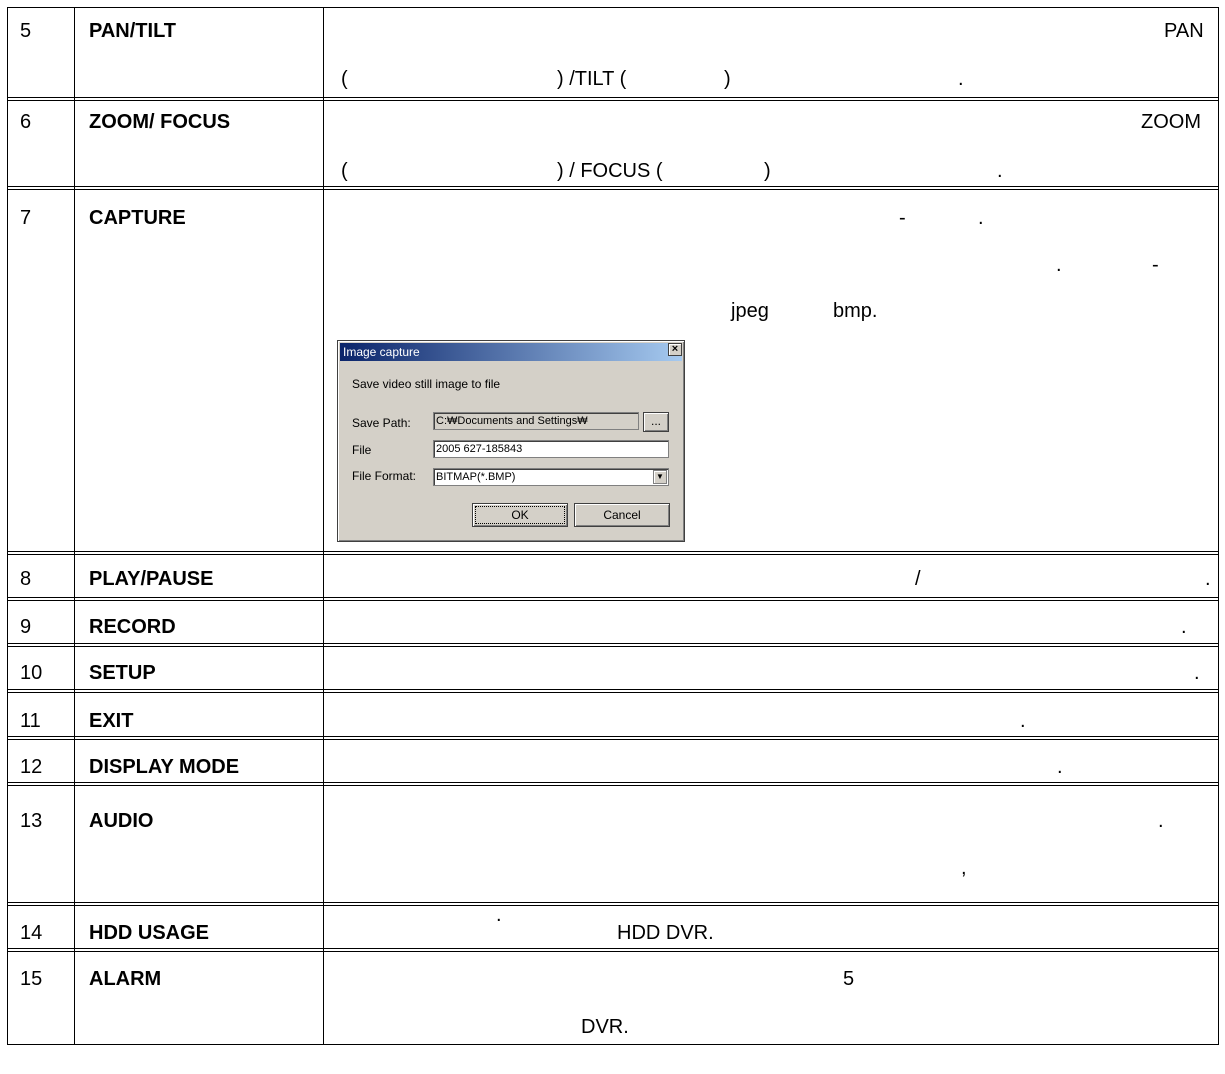  Describe the element at coordinates (31, 933) in the screenshot. I see `row-number: 14` at that location.